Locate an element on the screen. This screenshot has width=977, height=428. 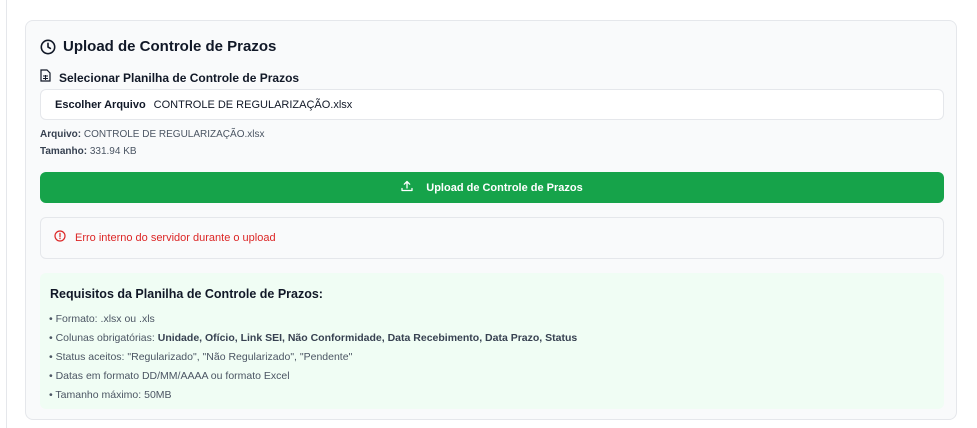
upload-button: Upload de Controle de Prazos is located at coordinates (492, 187).